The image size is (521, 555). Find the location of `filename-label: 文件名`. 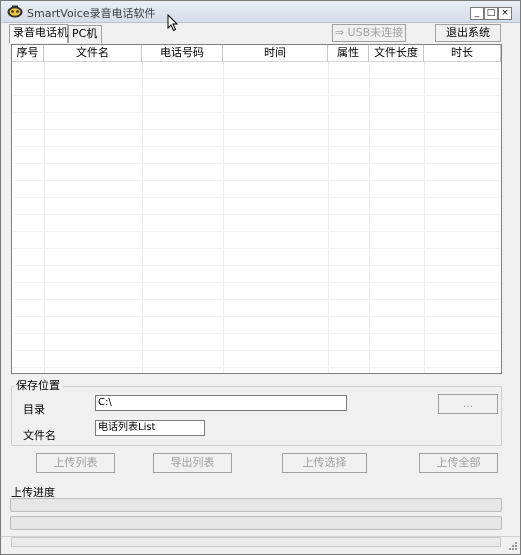

filename-label: 文件名 is located at coordinates (39, 435).